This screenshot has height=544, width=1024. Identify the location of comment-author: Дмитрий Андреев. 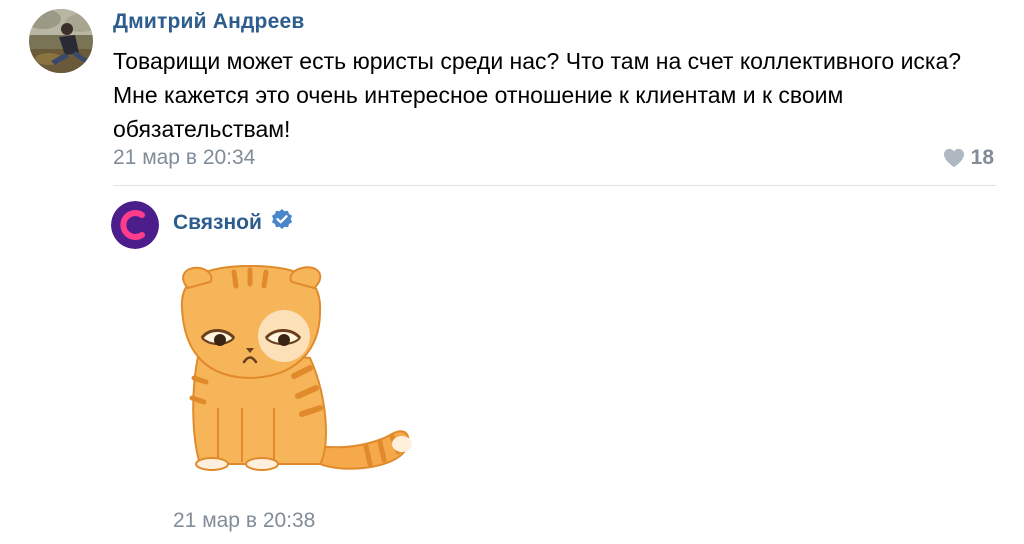
(208, 22).